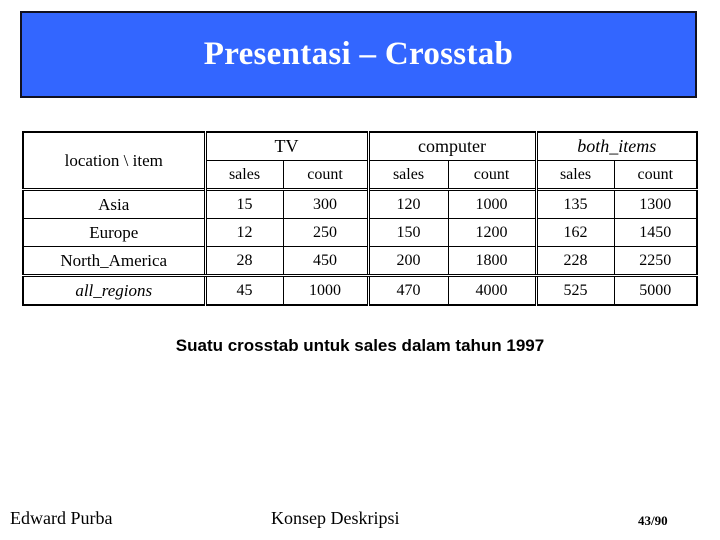 The height and width of the screenshot is (540, 720). I want to click on slide-footer: Edward Purba Konsep Deskripsi 43/90, so click(360, 524).